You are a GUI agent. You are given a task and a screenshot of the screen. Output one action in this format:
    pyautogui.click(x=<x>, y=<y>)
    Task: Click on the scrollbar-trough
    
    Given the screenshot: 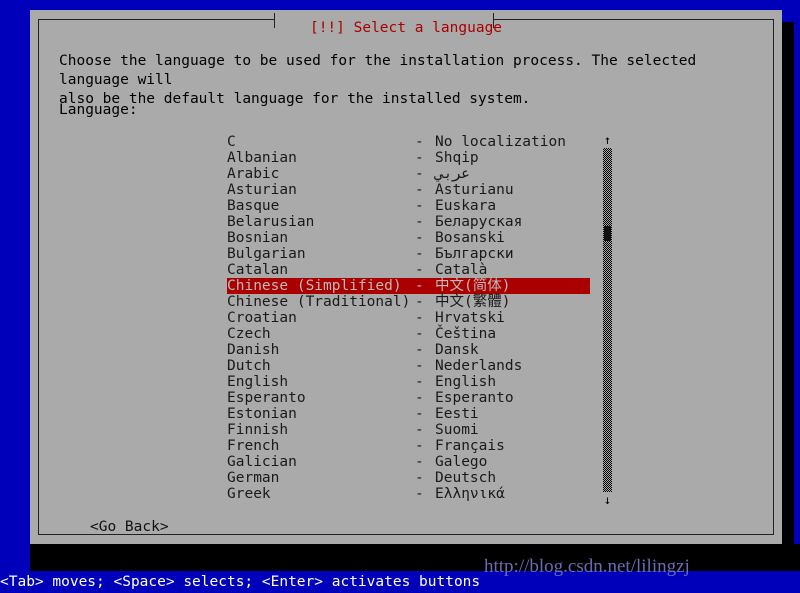 What is the action you would take?
    pyautogui.click(x=607, y=320)
    